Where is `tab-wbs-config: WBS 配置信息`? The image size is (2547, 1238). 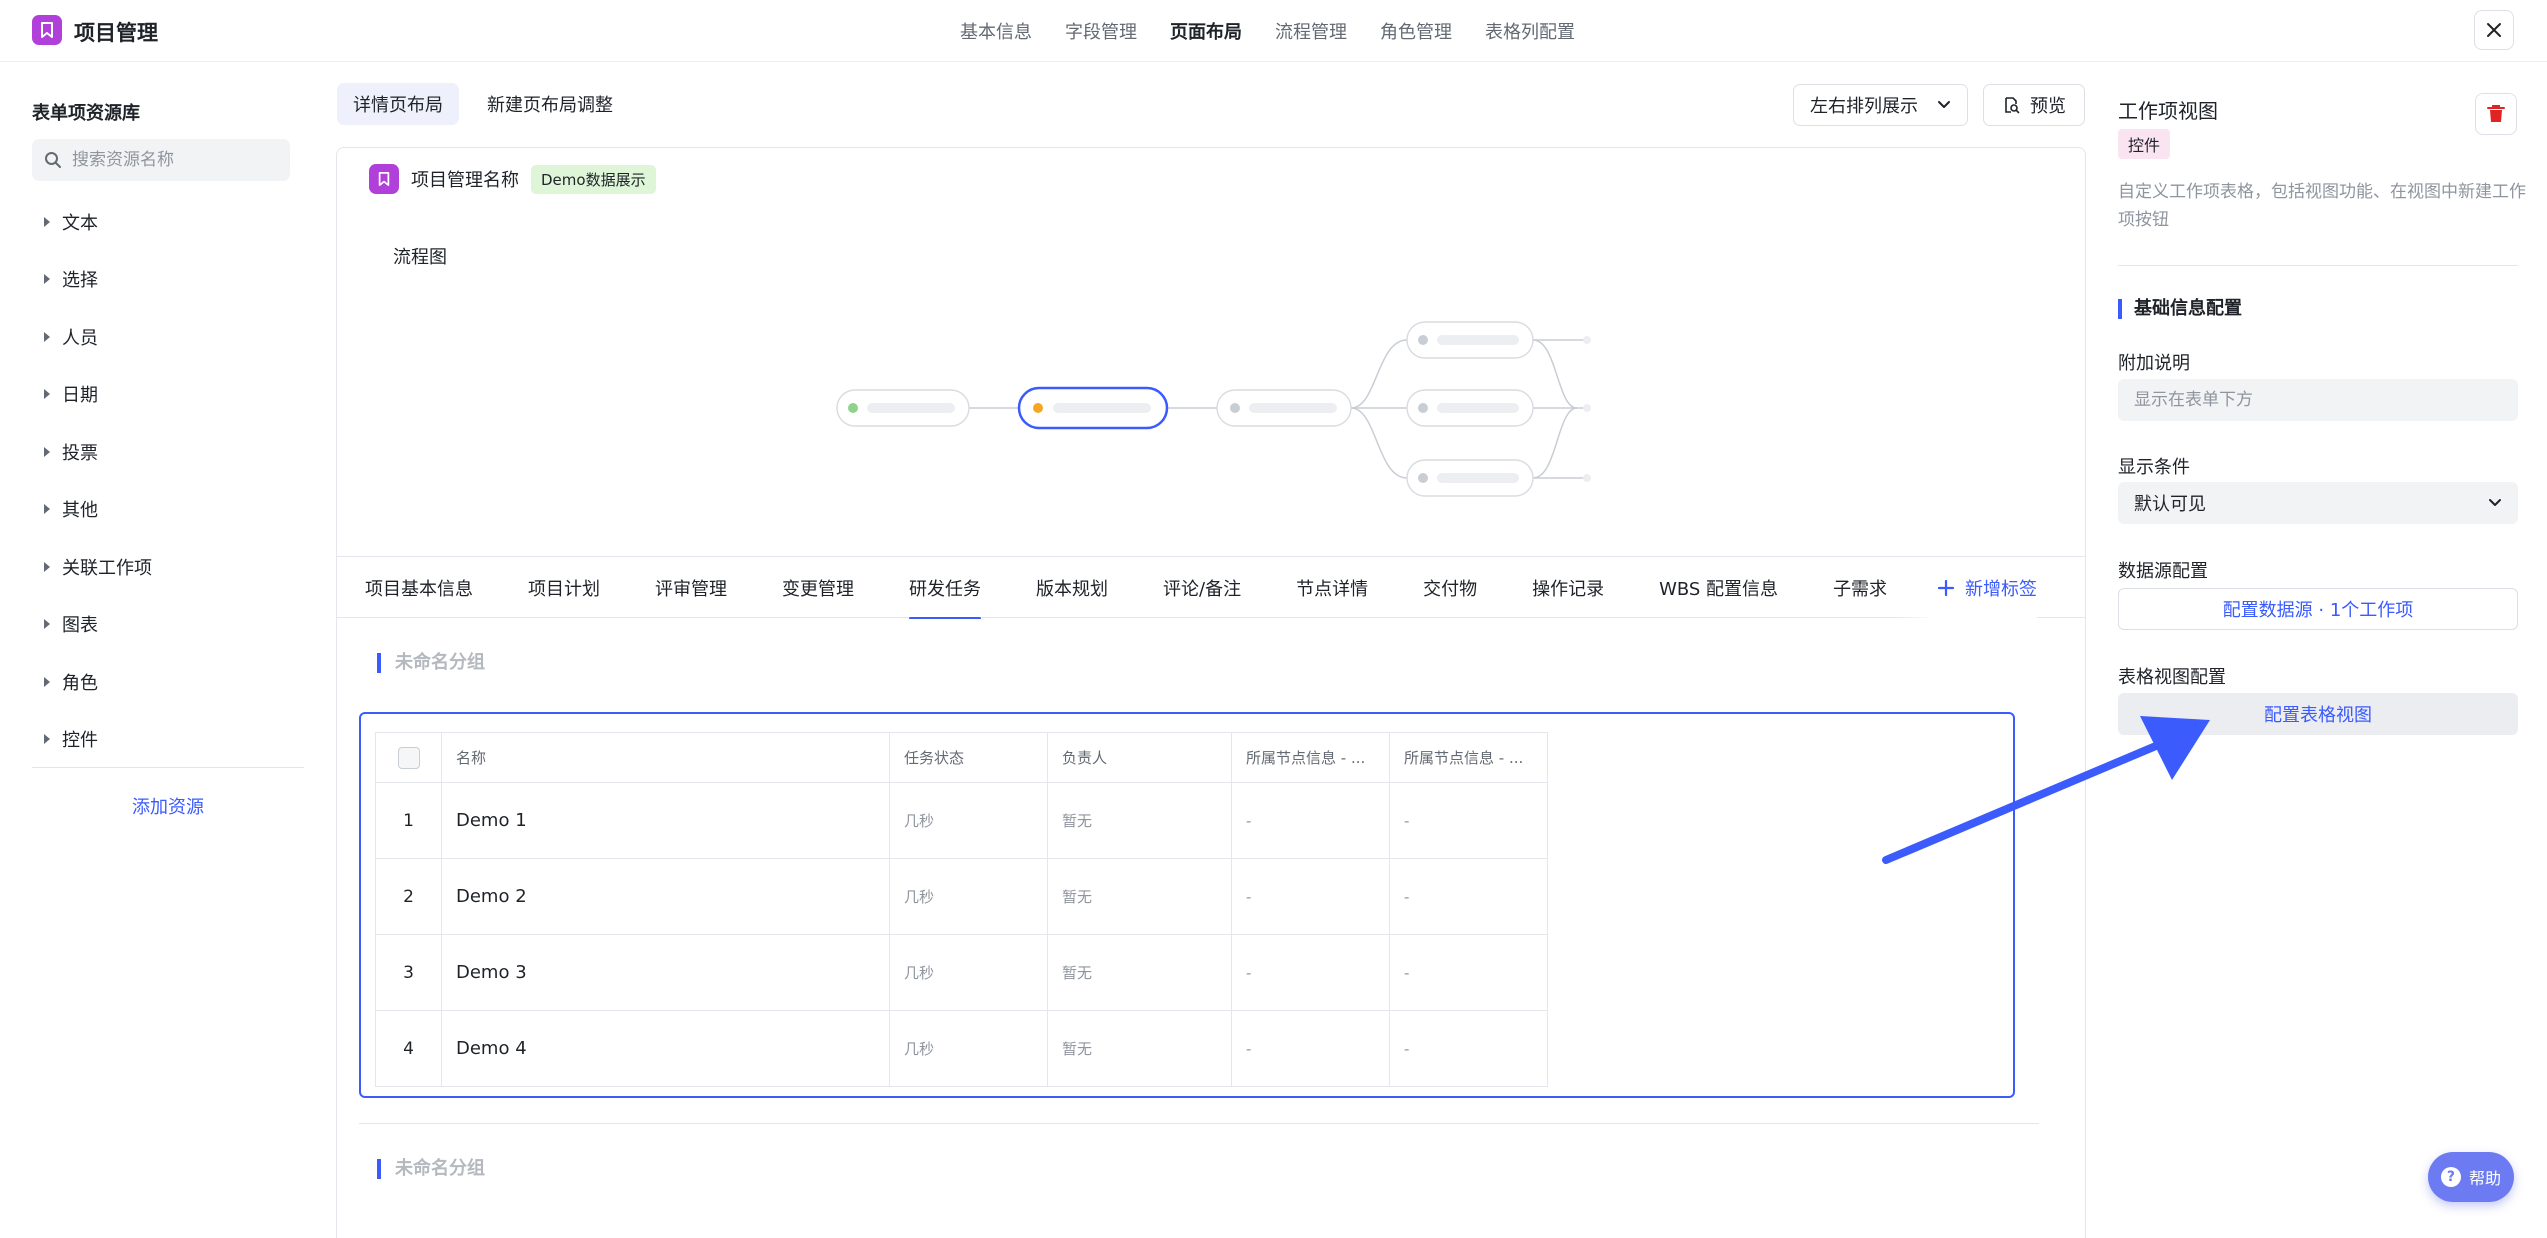 tab-wbs-config: WBS 配置信息 is located at coordinates (1718, 588).